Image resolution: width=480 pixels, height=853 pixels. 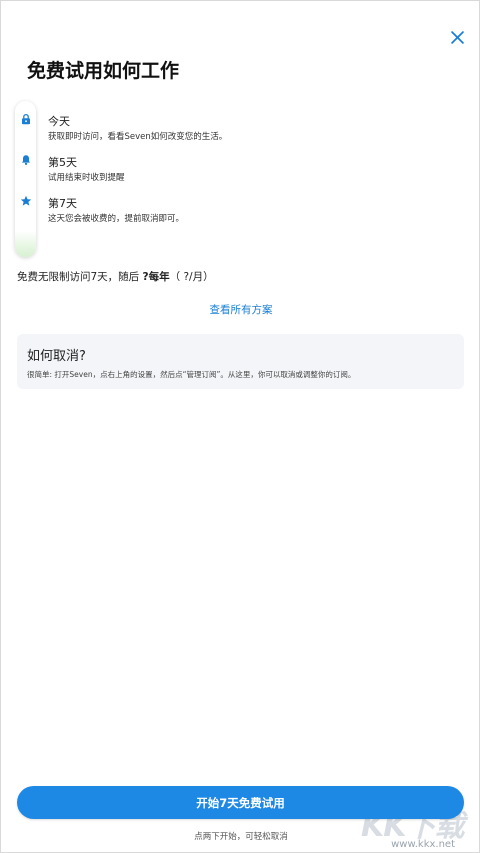 What do you see at coordinates (59, 121) in the screenshot?
I see `step-today-title: 今天` at bounding box center [59, 121].